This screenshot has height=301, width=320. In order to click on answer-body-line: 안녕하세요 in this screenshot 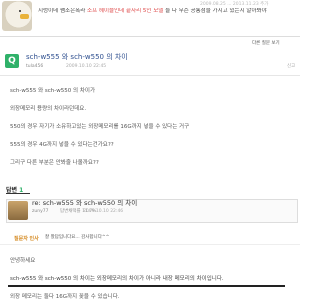, I will do `click(23, 261)`.